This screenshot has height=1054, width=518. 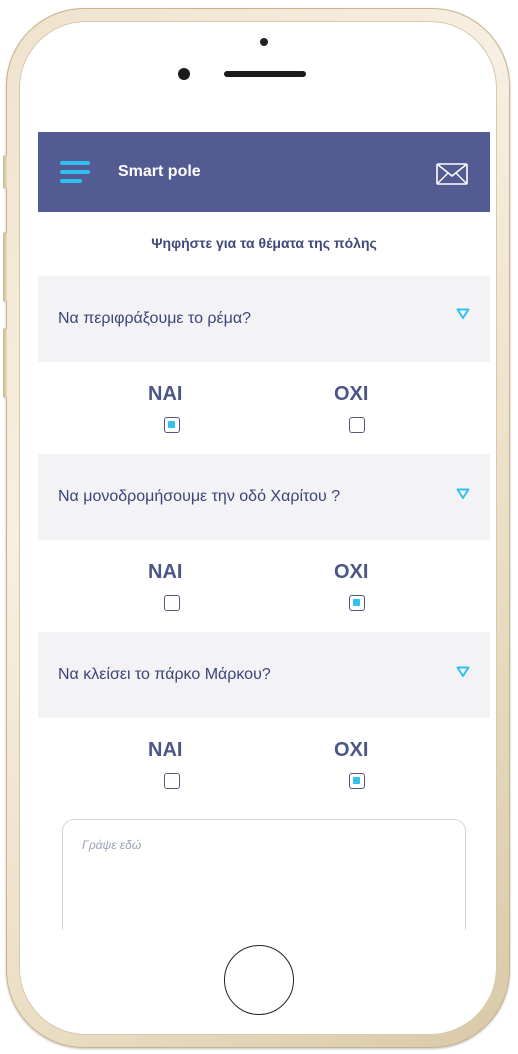 I want to click on question-text: Να κλείσει το πάρκο Μάρκου?, so click(x=164, y=674).